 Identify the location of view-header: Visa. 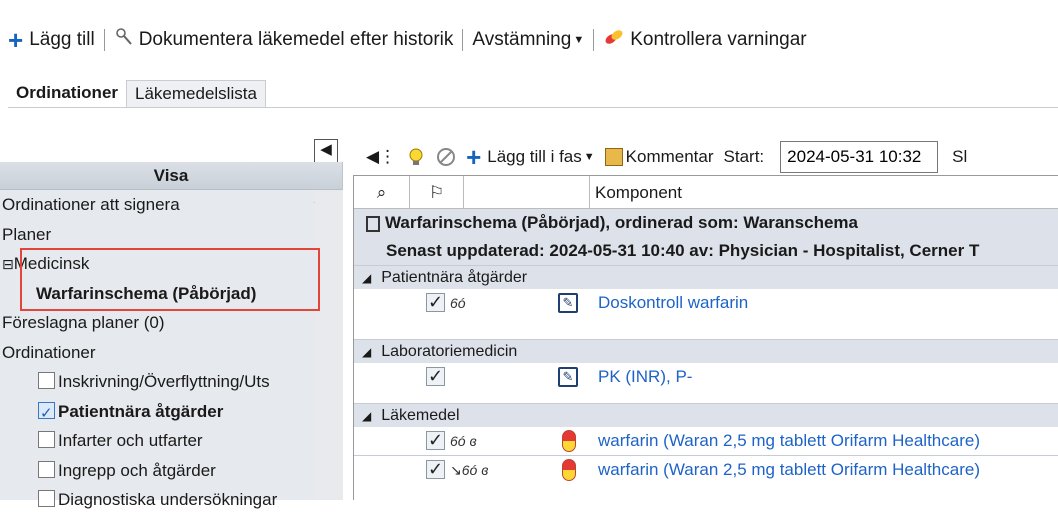
(171, 176).